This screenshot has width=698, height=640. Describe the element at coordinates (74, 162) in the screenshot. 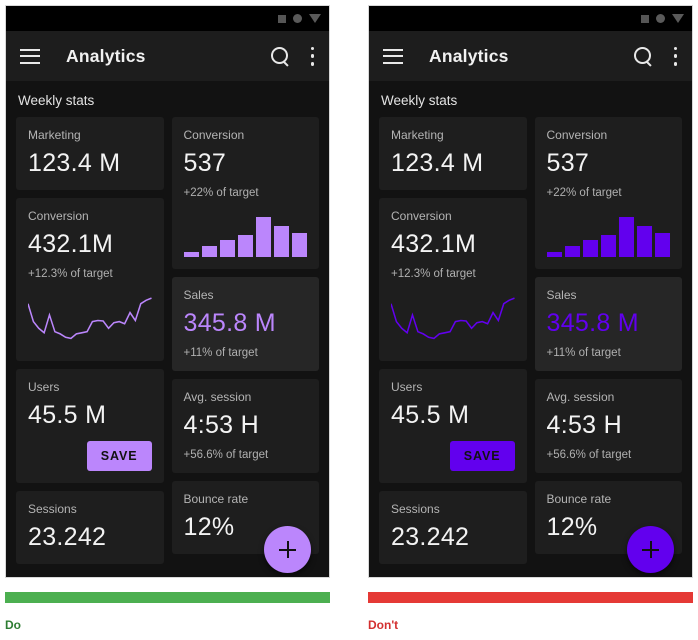

I see `stat-card-value: 123.4 M` at that location.